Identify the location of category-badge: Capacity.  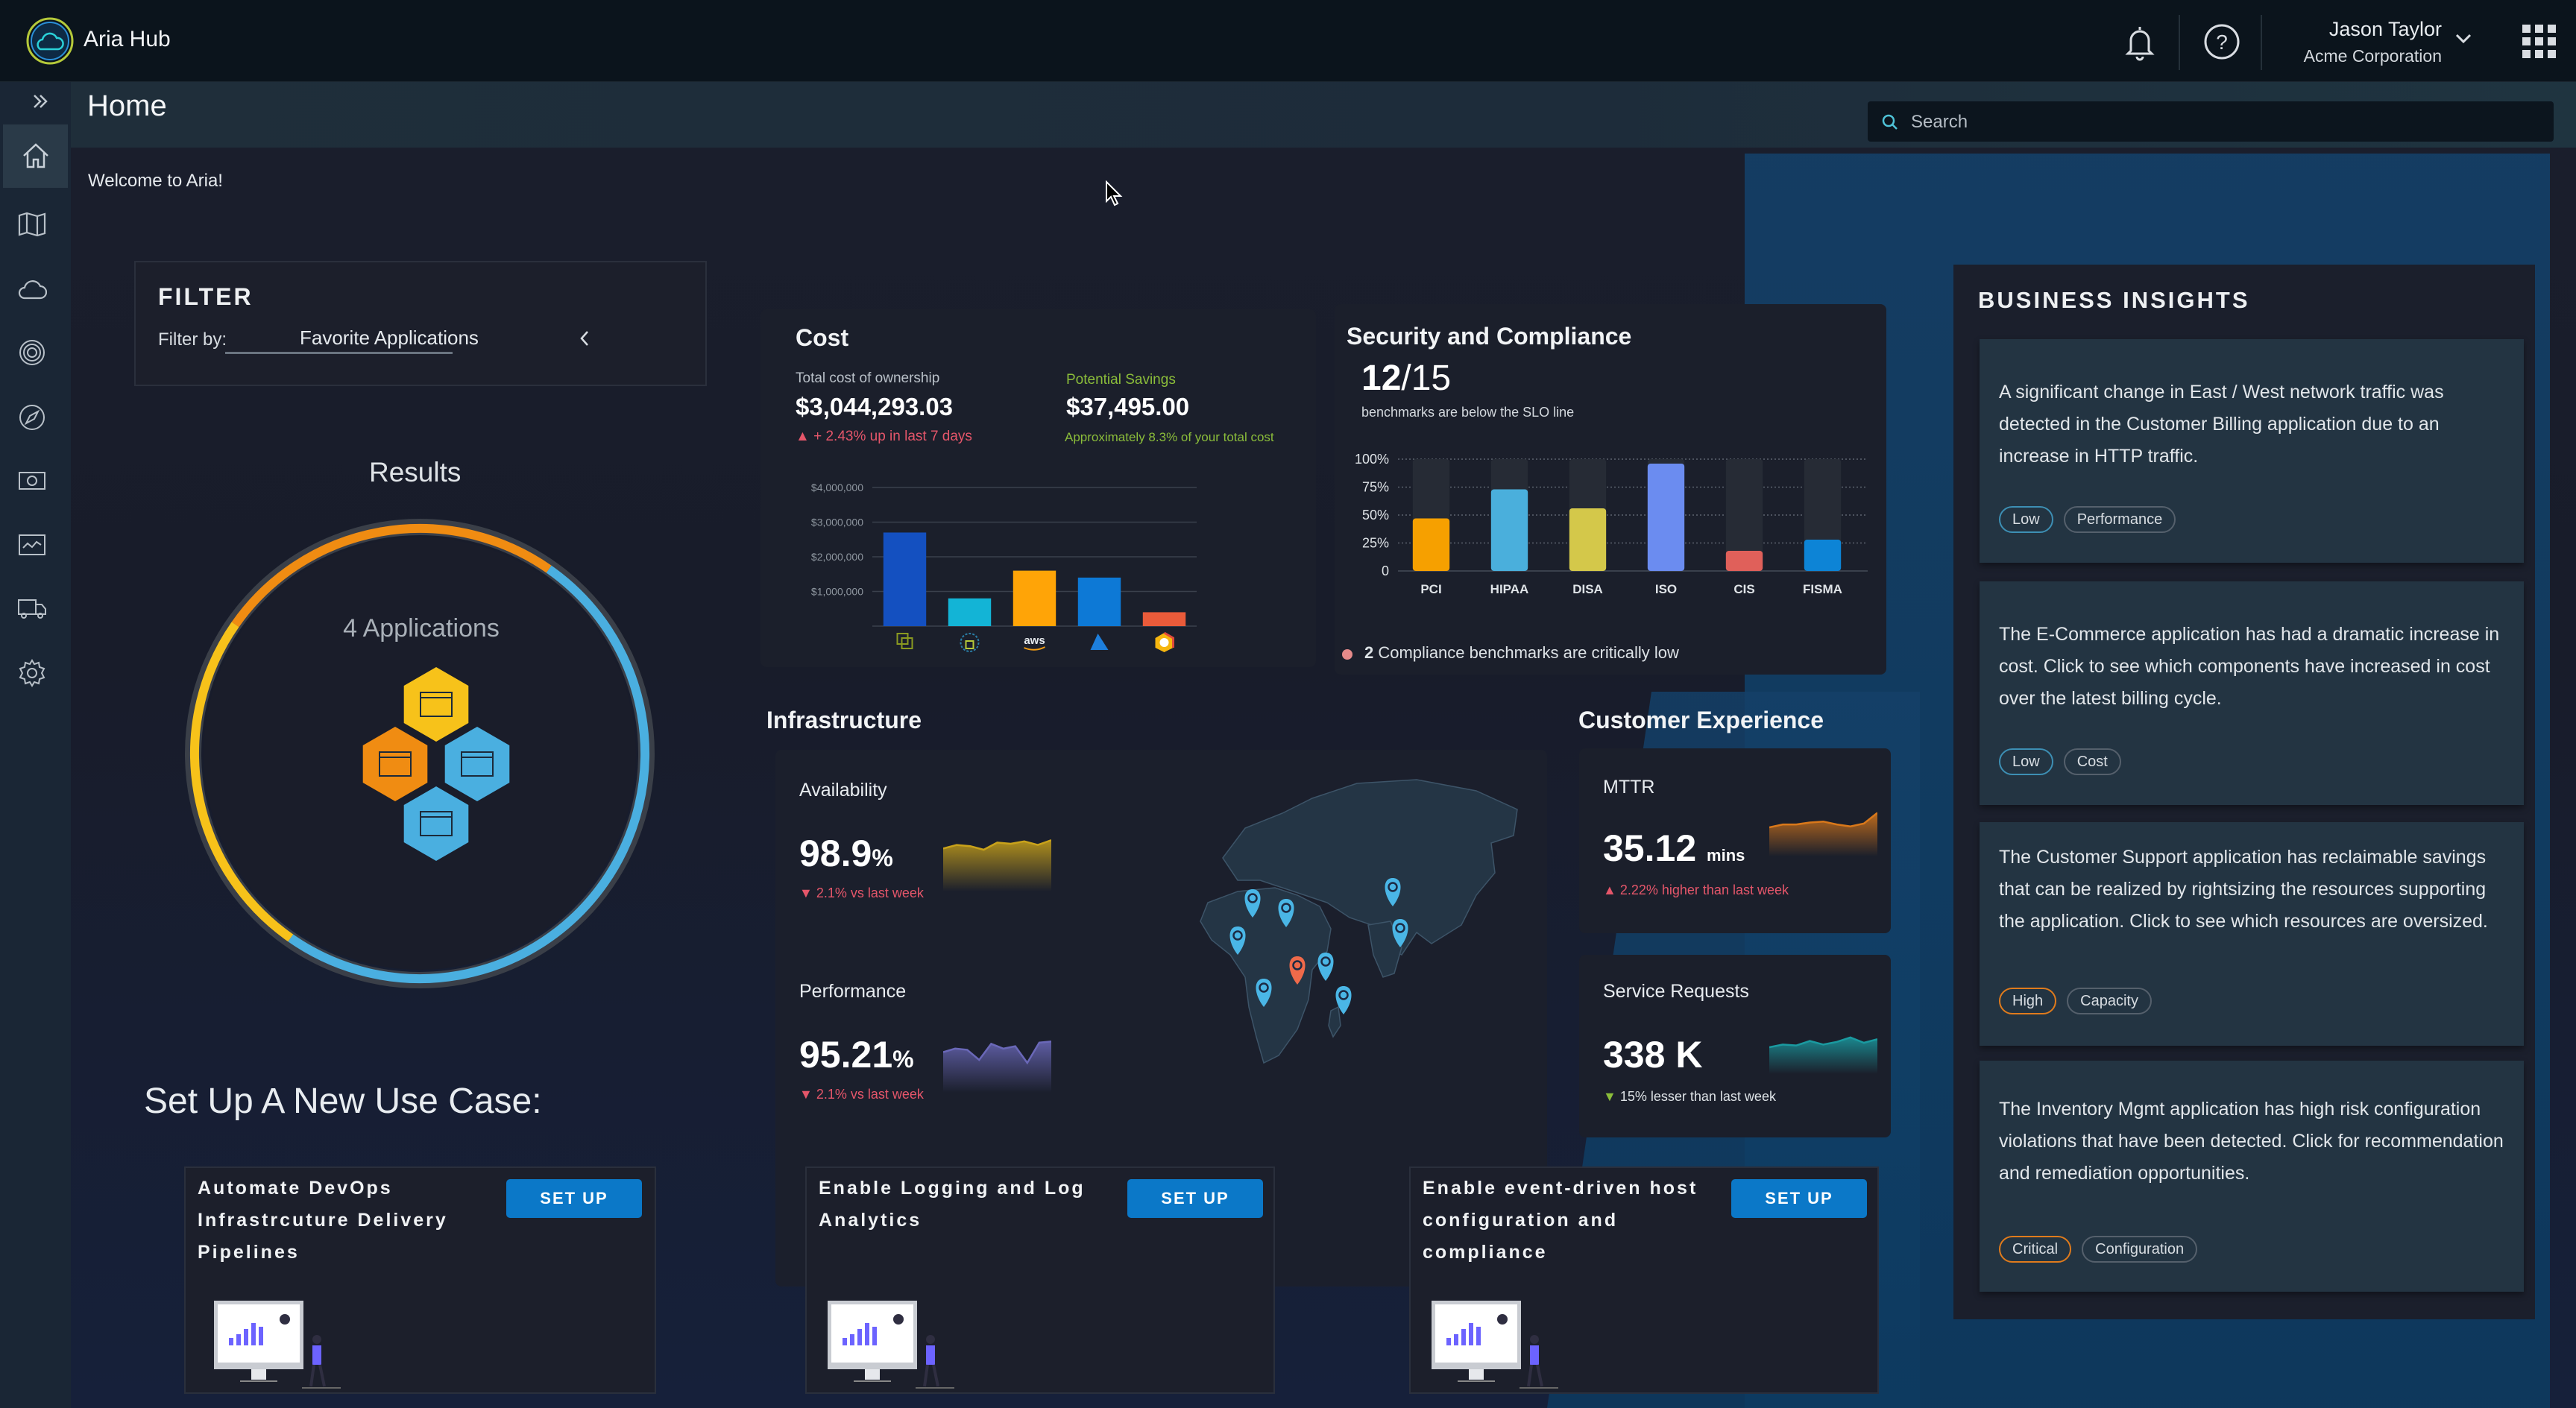
(2109, 1001).